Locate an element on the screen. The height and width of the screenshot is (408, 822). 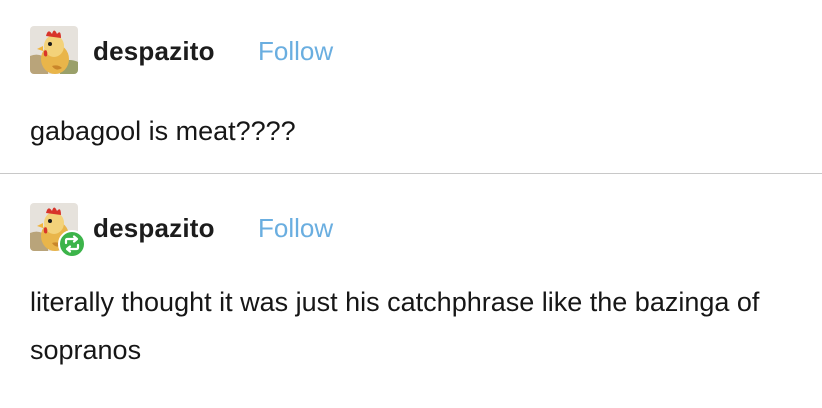
rooster-avatar-icon is located at coordinates (54, 50).